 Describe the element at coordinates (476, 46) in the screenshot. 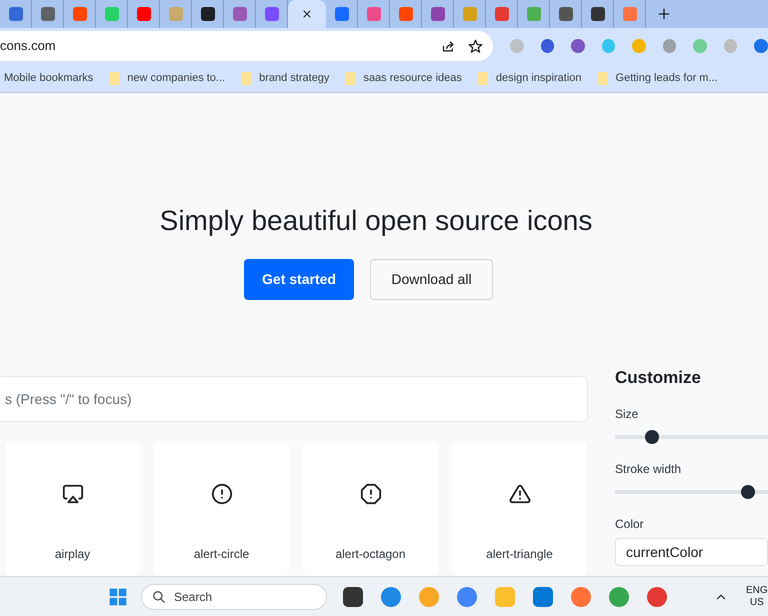

I see `star-icon` at that location.